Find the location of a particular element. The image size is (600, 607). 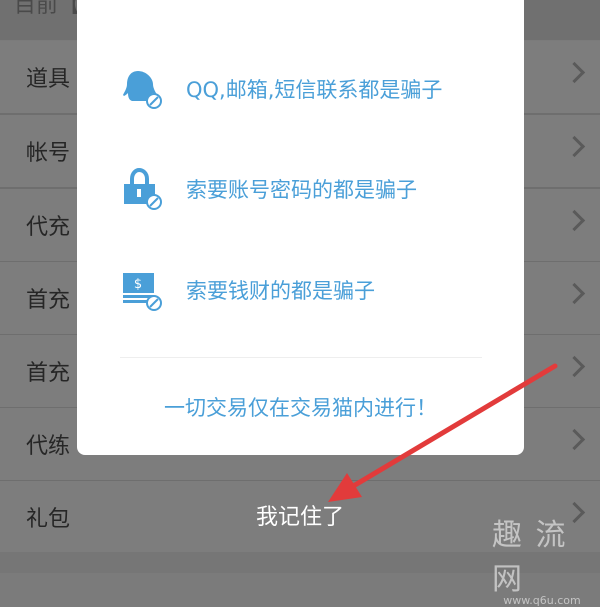

watermark-text: 趣 流 网 is located at coordinates (530, 557).